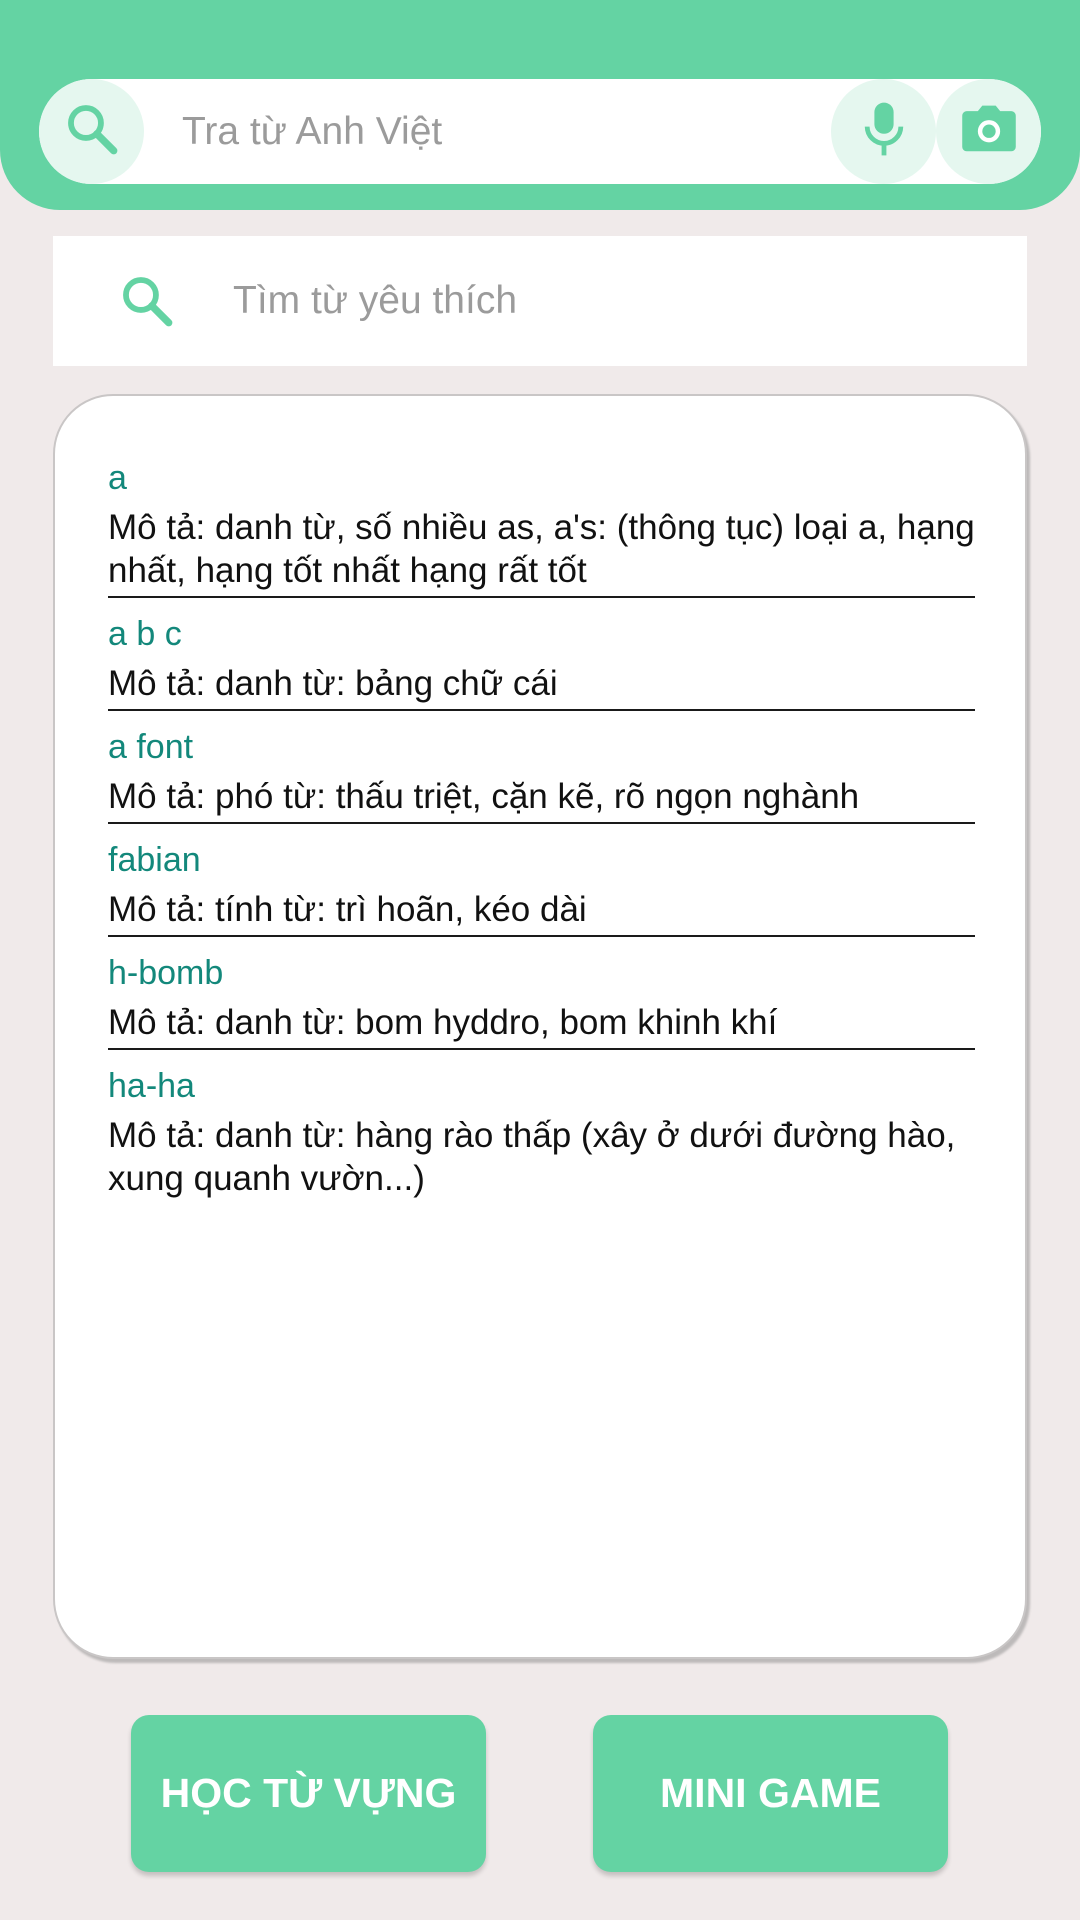 The image size is (1080, 1920). I want to click on entry-word: fabian, so click(154, 860).